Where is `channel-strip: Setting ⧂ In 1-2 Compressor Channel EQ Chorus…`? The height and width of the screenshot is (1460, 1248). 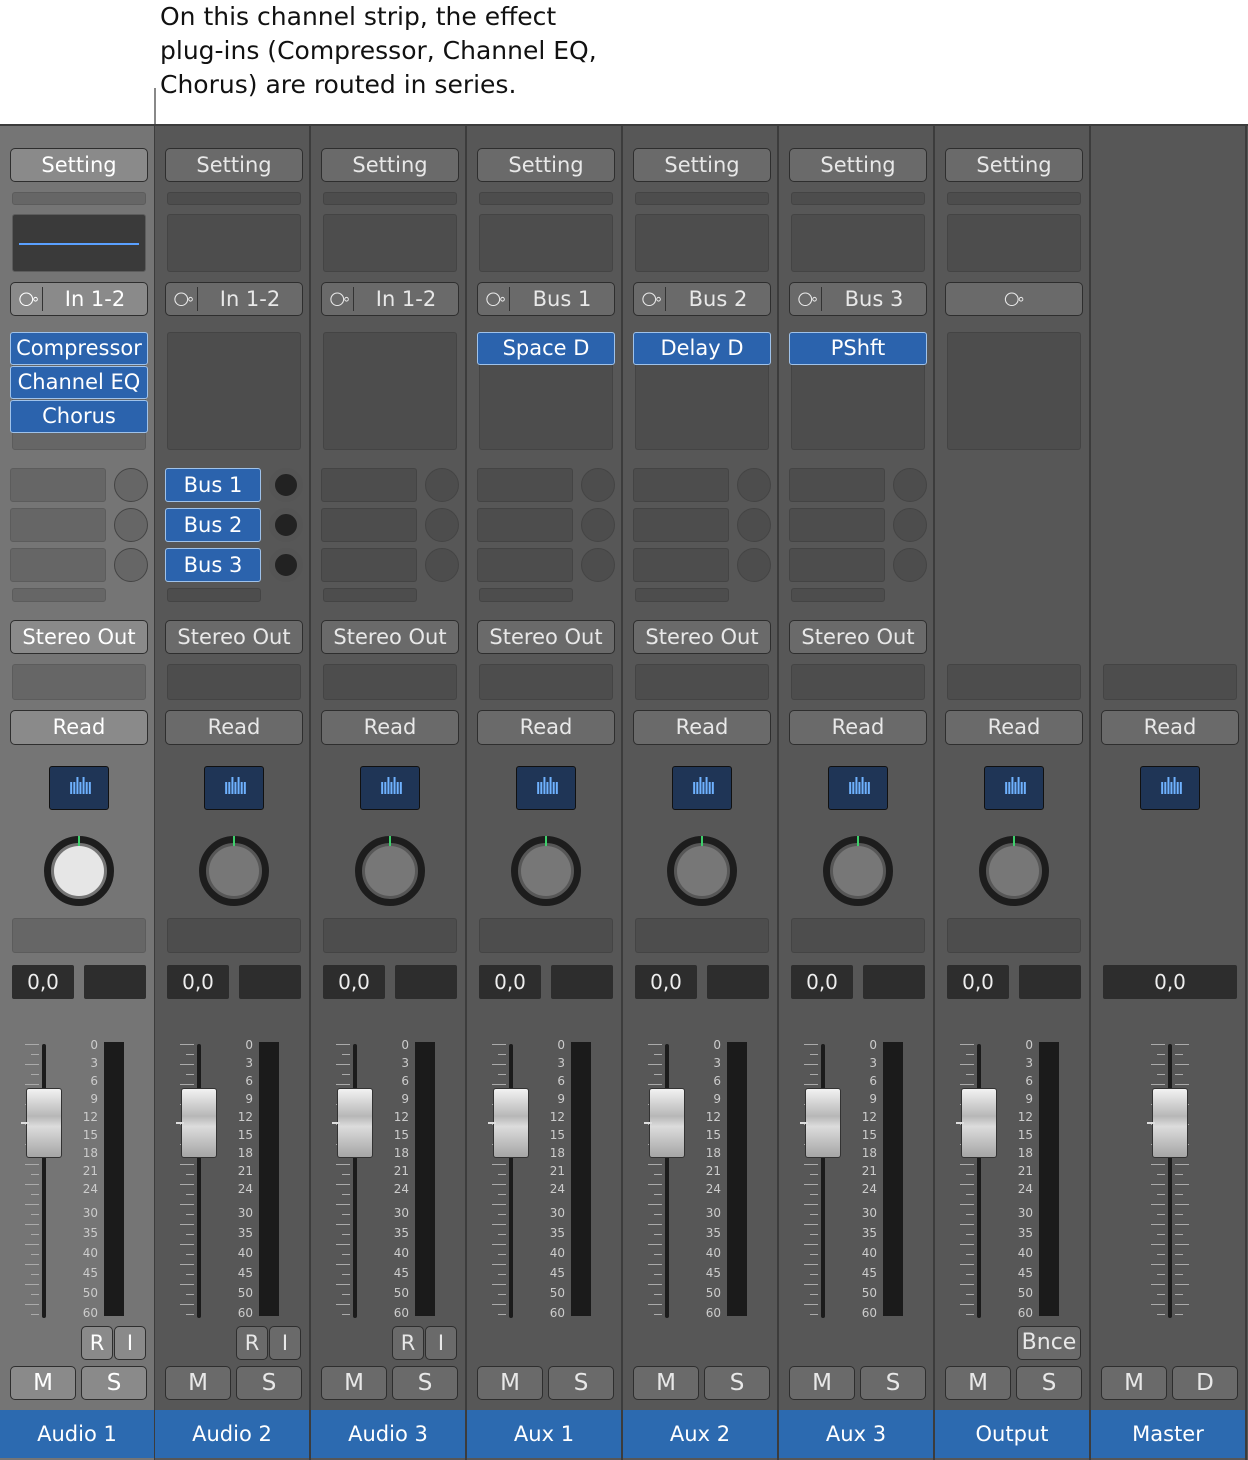
channel-strip: Setting ⧂ In 1-2 Compressor Channel EQ Chorus… is located at coordinates (78, 793).